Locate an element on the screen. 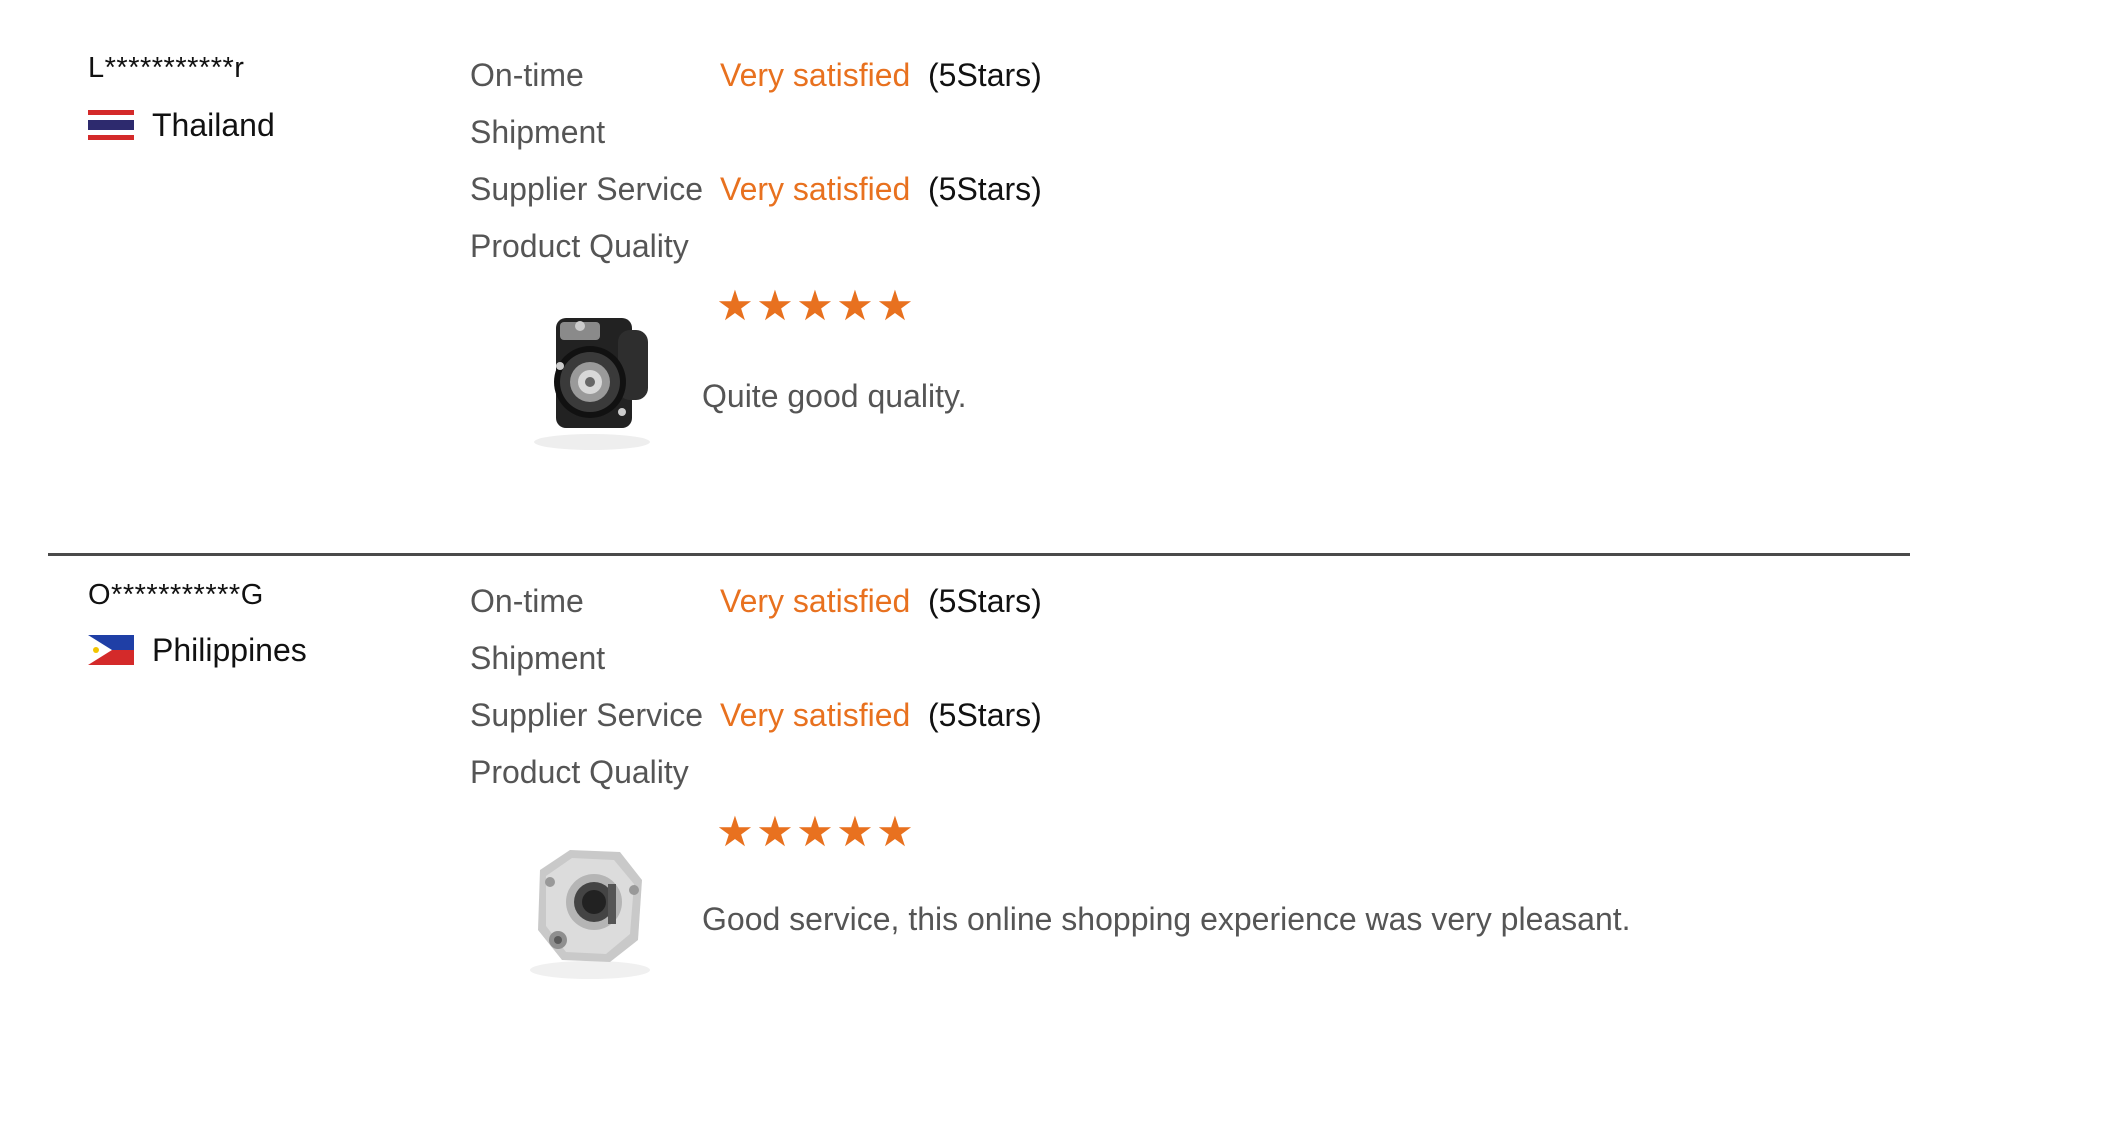 The height and width of the screenshot is (1135, 2127). review-comment: Quite good quality. is located at coordinates (834, 396).